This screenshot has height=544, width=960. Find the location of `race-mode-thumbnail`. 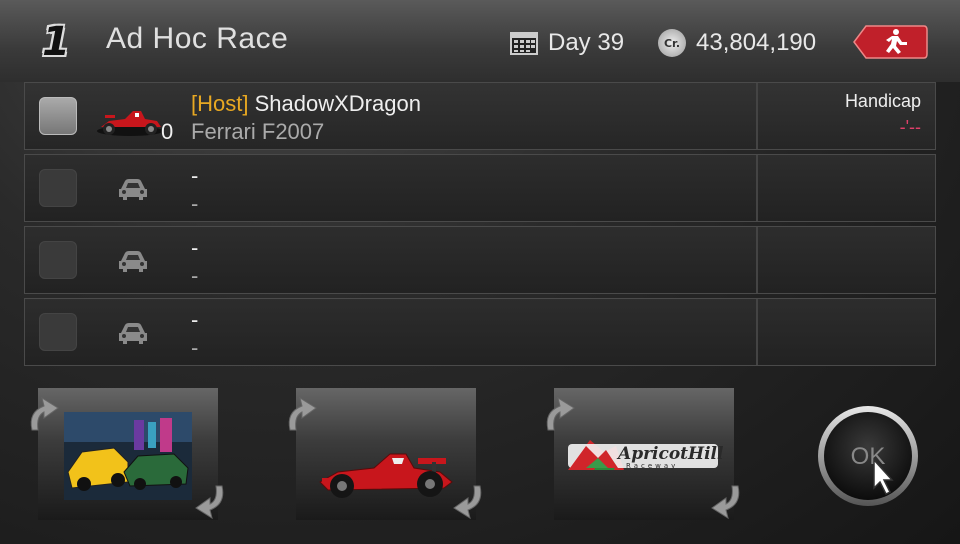

race-mode-thumbnail is located at coordinates (128, 456).